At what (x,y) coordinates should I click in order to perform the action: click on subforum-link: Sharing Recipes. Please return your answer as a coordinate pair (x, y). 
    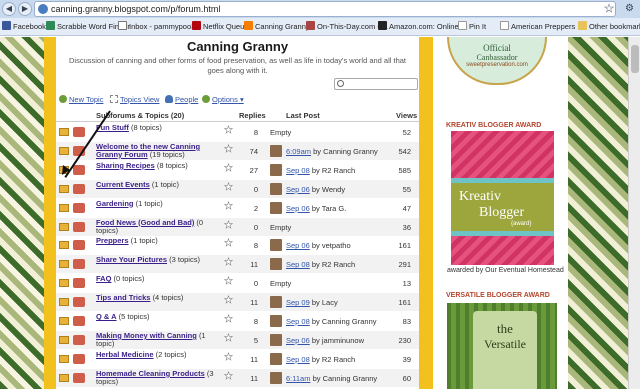
    Looking at the image, I should click on (125, 165).